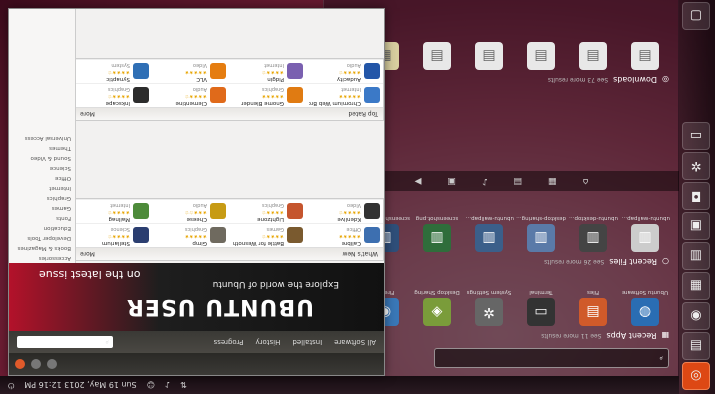  I want to click on app-tile-label: Terminal, so click(541, 292).